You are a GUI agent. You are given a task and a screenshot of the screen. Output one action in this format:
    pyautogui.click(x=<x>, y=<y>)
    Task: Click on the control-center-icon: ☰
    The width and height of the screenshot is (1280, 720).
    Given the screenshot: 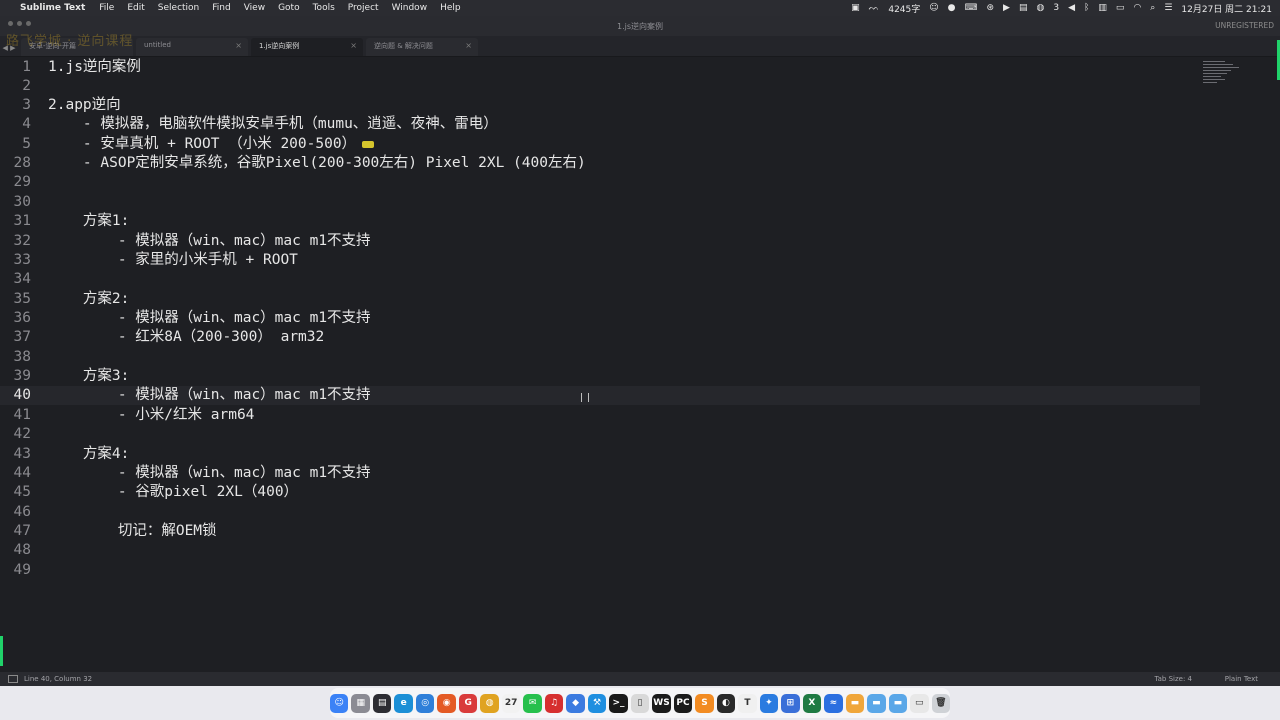 What is the action you would take?
    pyautogui.click(x=1168, y=8)
    